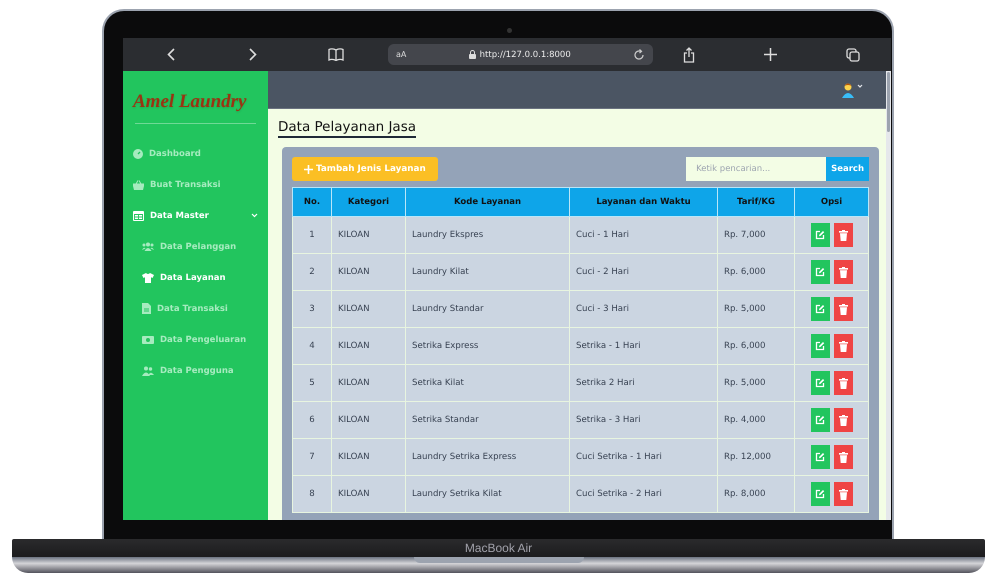  Describe the element at coordinates (148, 371) in the screenshot. I see `users-icon` at that location.